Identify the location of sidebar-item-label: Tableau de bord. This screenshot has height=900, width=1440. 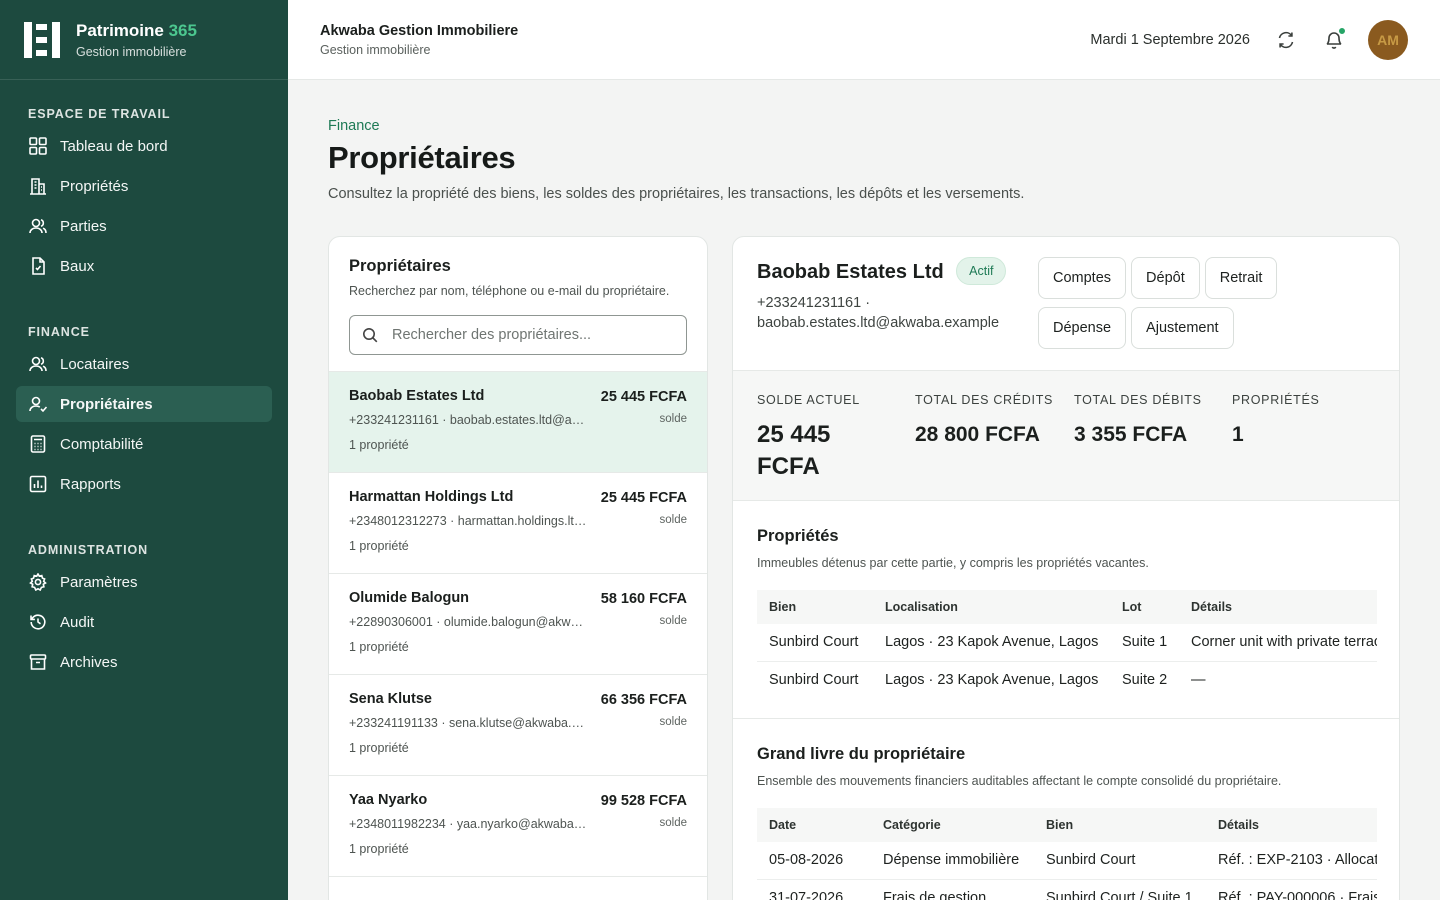
(114, 146).